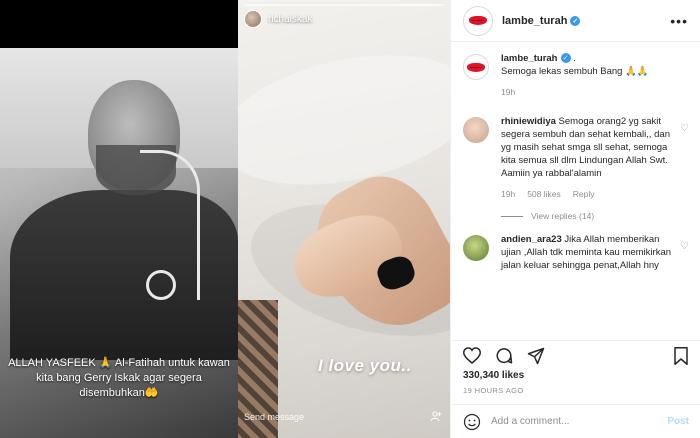 The image size is (700, 438). Describe the element at coordinates (531, 239) in the screenshot. I see `comment-username: andien_ara23` at that location.